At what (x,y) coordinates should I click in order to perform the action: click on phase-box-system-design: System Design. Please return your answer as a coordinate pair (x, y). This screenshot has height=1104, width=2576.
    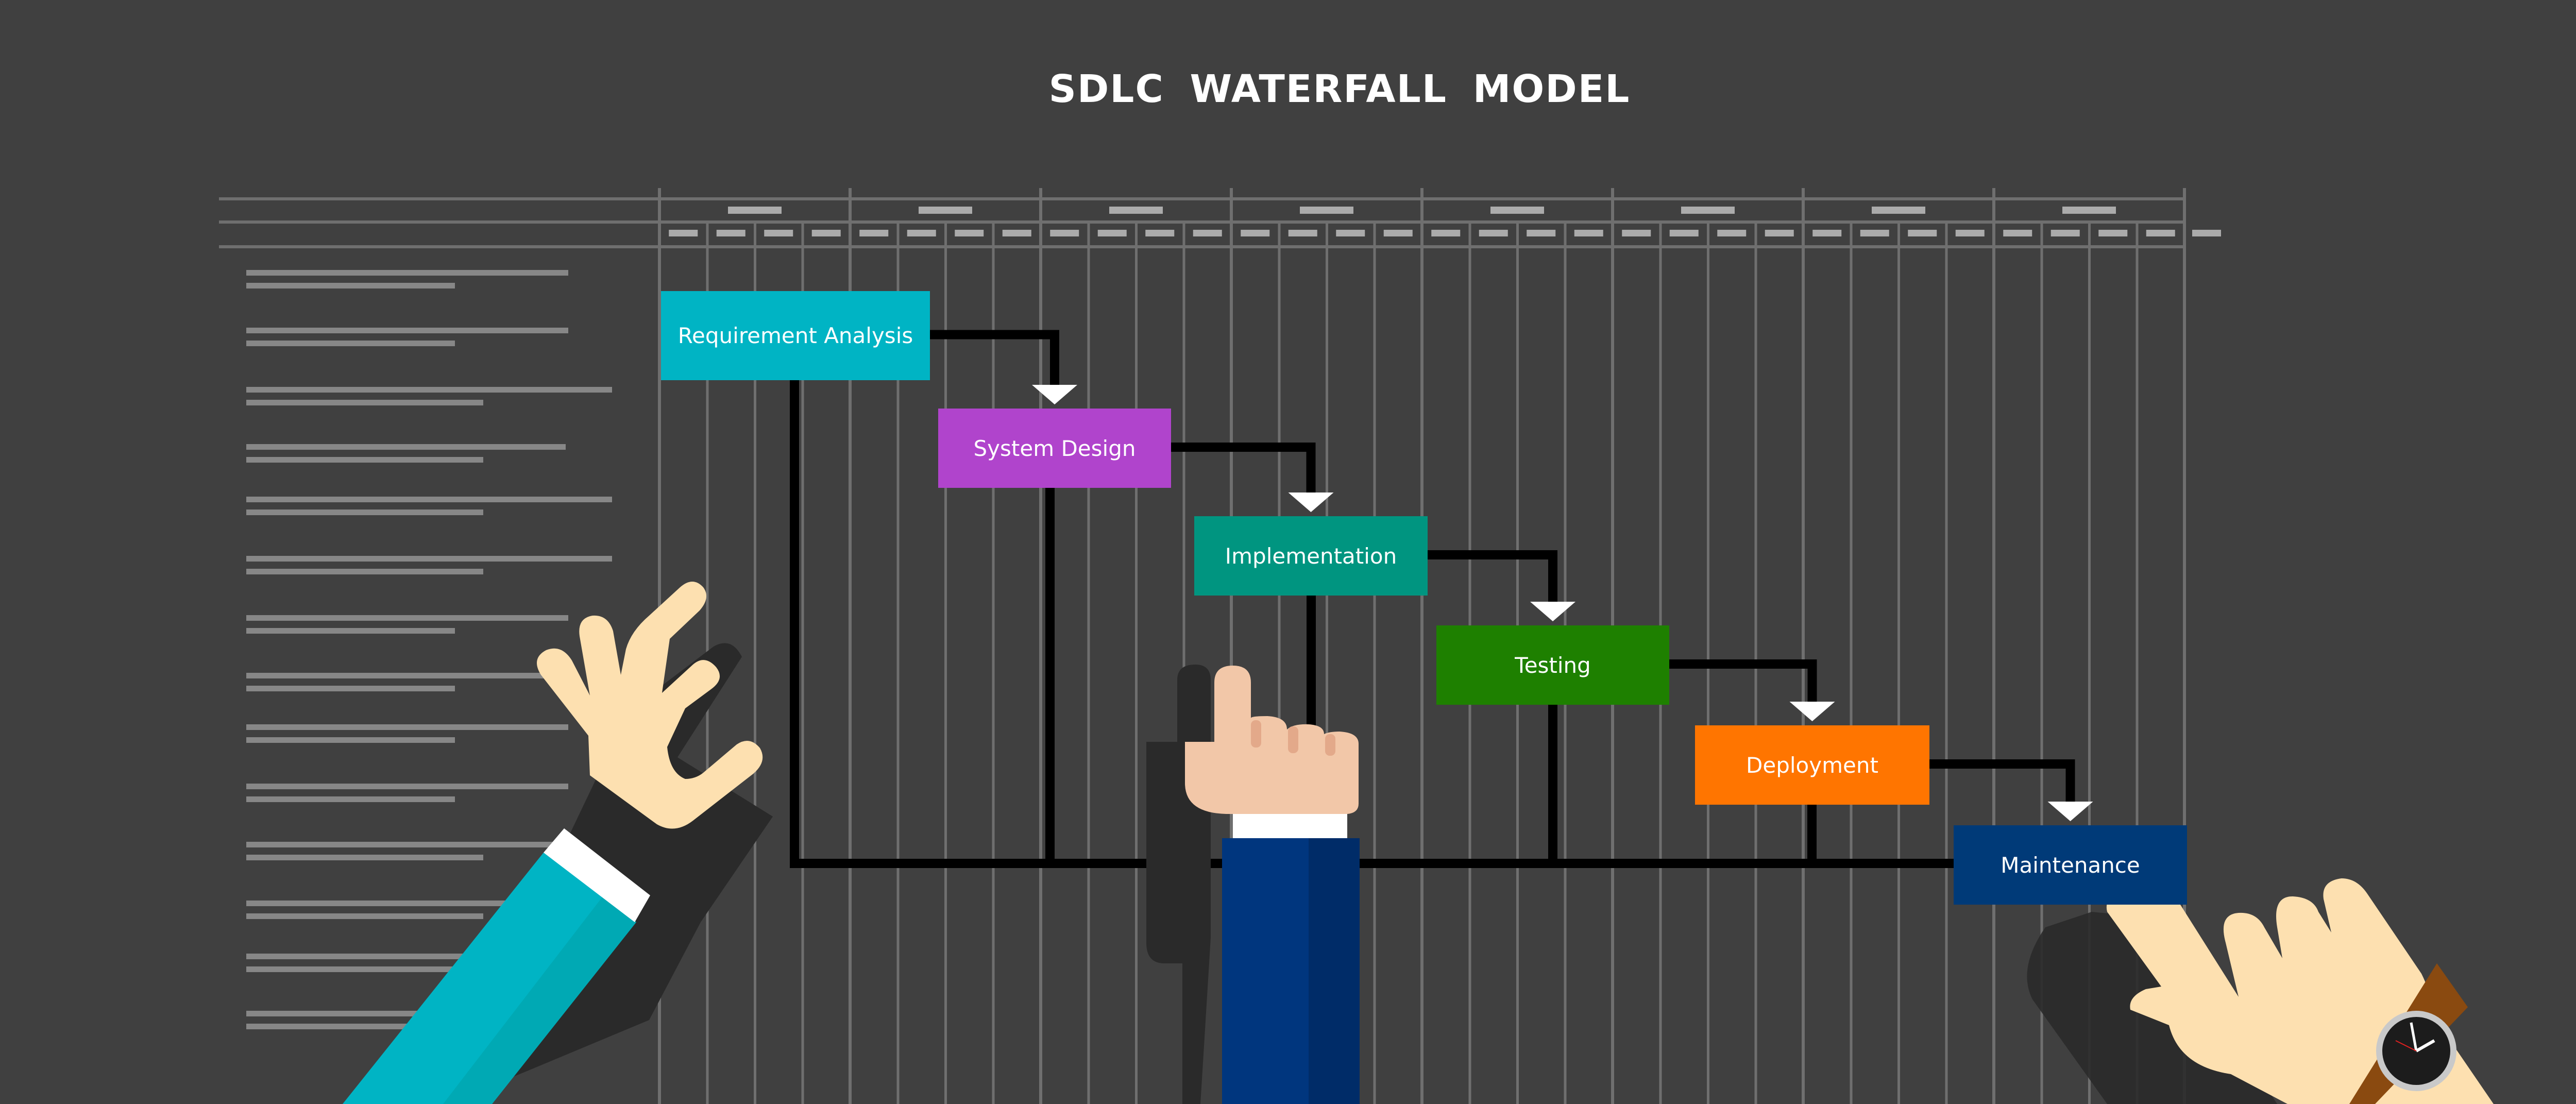
    Looking at the image, I should click on (1054, 448).